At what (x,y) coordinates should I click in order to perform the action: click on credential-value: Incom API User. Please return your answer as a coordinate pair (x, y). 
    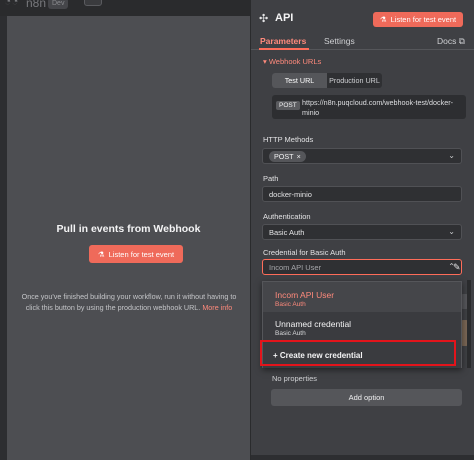
    Looking at the image, I should click on (295, 267).